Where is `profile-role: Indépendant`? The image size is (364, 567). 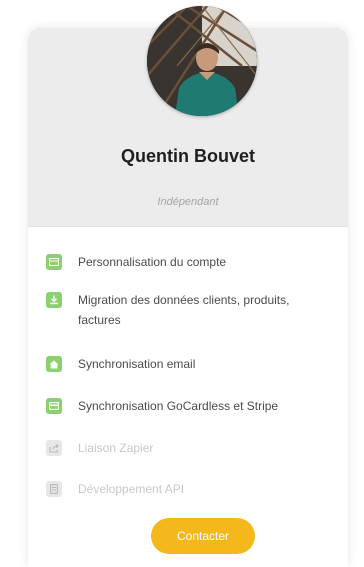 profile-role: Indépendant is located at coordinates (188, 202).